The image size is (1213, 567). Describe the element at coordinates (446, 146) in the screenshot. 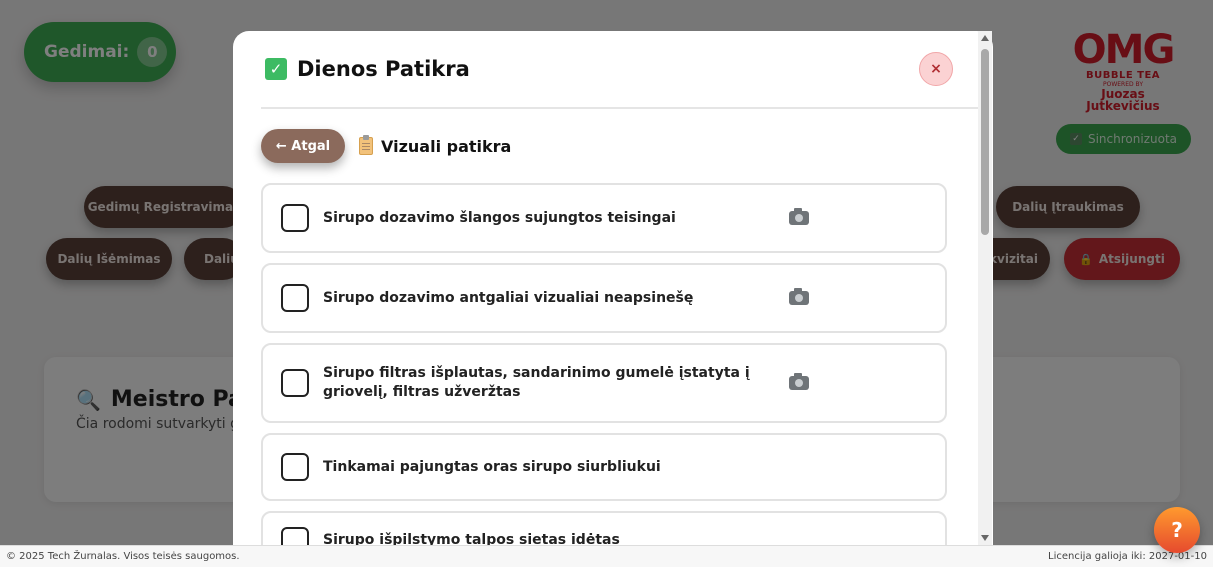

I see `section-title-text: Vizuali patikra` at that location.